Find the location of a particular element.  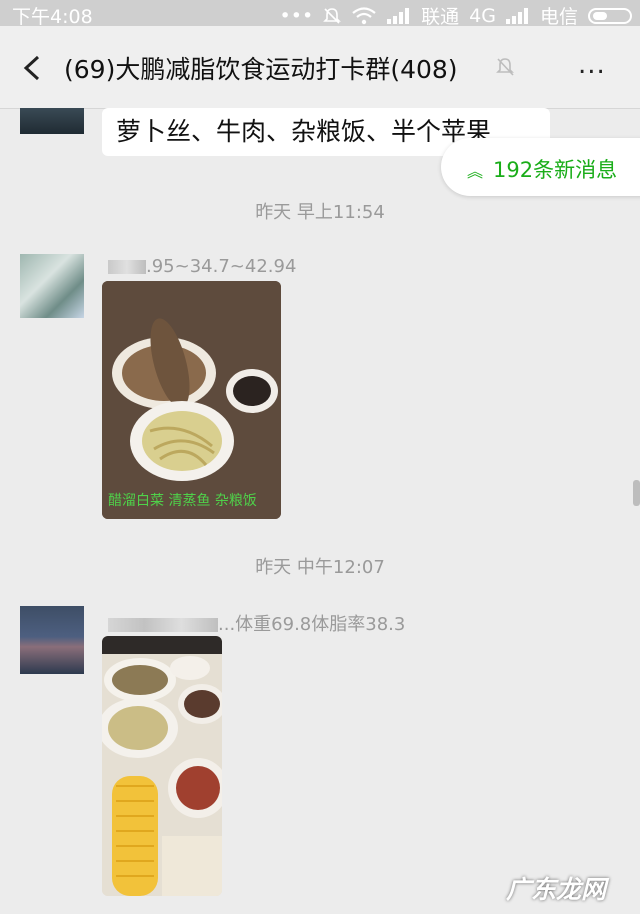

status-time: 下午4:08 is located at coordinates (52, 17).